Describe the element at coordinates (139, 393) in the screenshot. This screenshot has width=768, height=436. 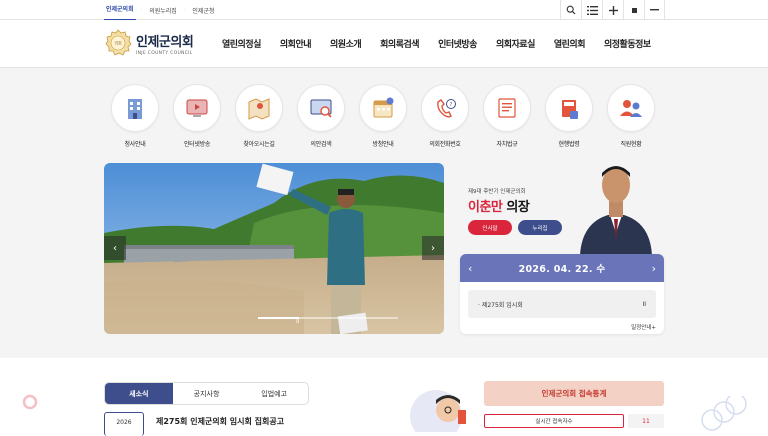
I see `tab-news: 새소식` at that location.